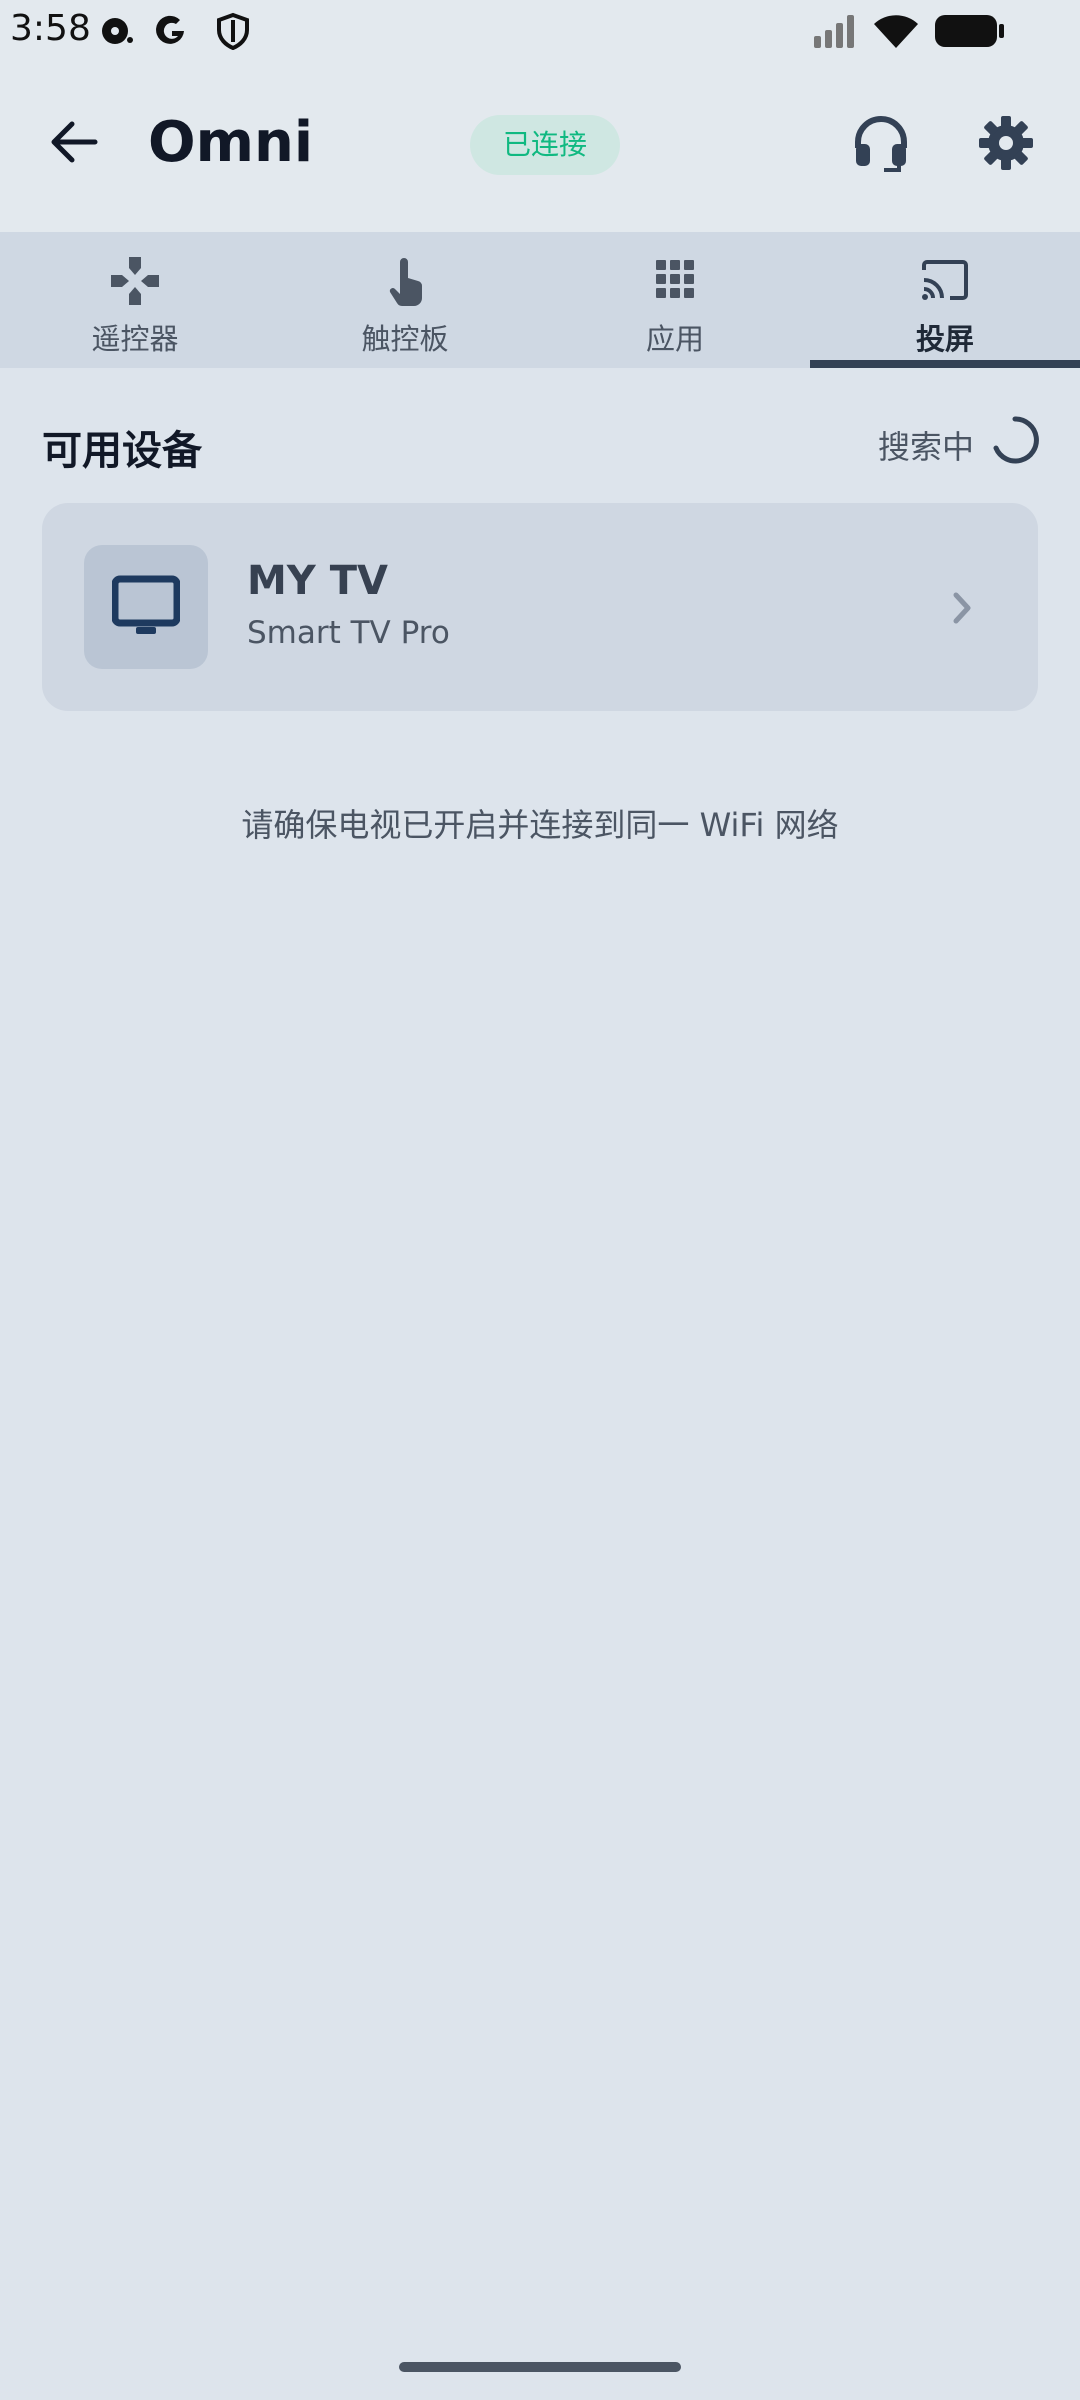 The image size is (1080, 2400). What do you see at coordinates (135, 339) in the screenshot?
I see `tab-remote-label: 遥控器` at bounding box center [135, 339].